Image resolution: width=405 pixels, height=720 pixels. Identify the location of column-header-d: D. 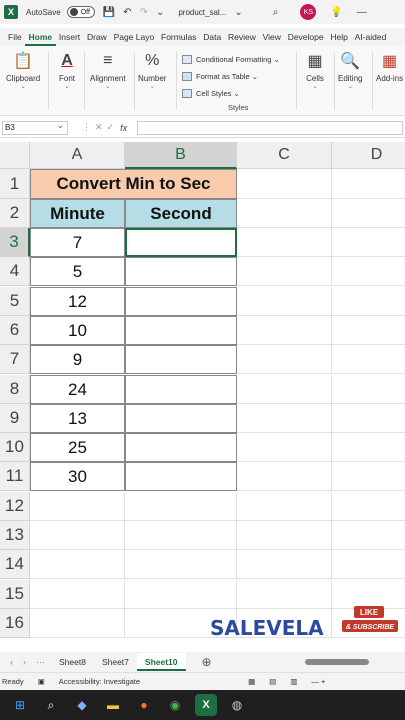
(368, 155).